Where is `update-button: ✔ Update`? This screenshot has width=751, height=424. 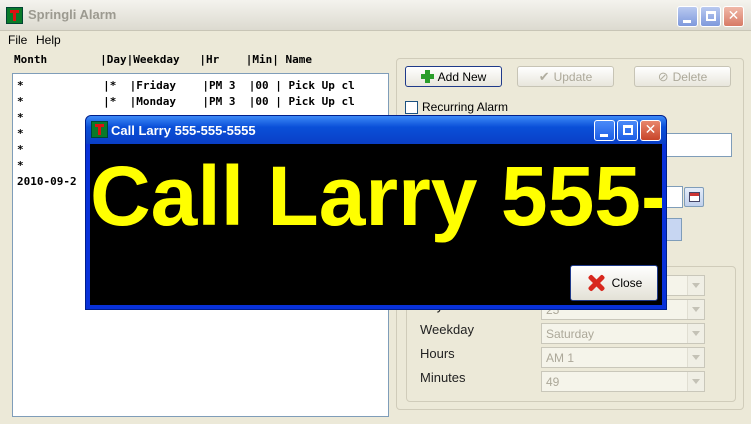
update-button: ✔ Update is located at coordinates (565, 76).